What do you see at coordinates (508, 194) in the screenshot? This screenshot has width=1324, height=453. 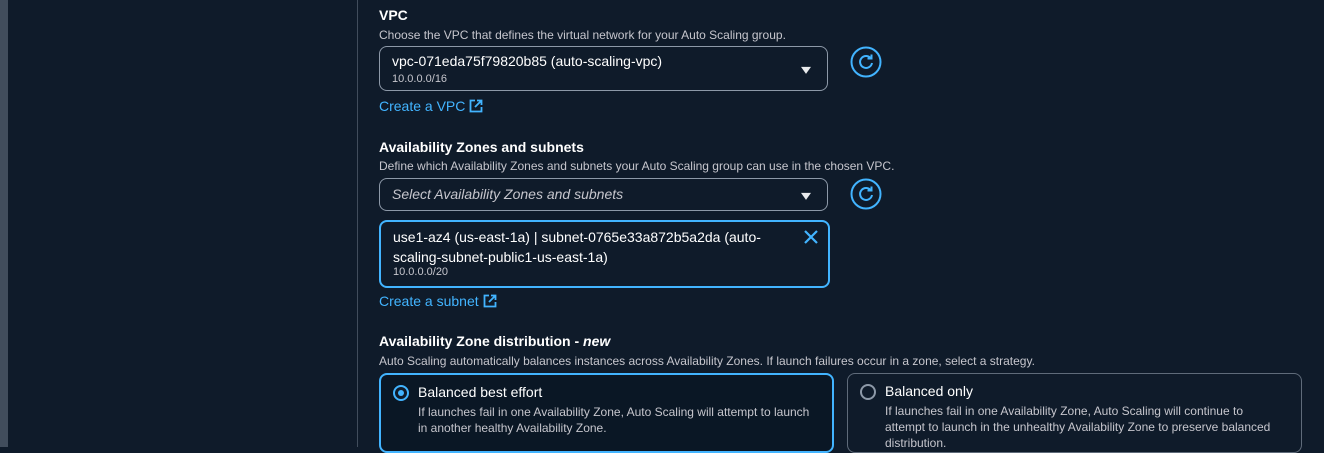 I see `subnets-placeholder: Select Availability Zones and subnets` at bounding box center [508, 194].